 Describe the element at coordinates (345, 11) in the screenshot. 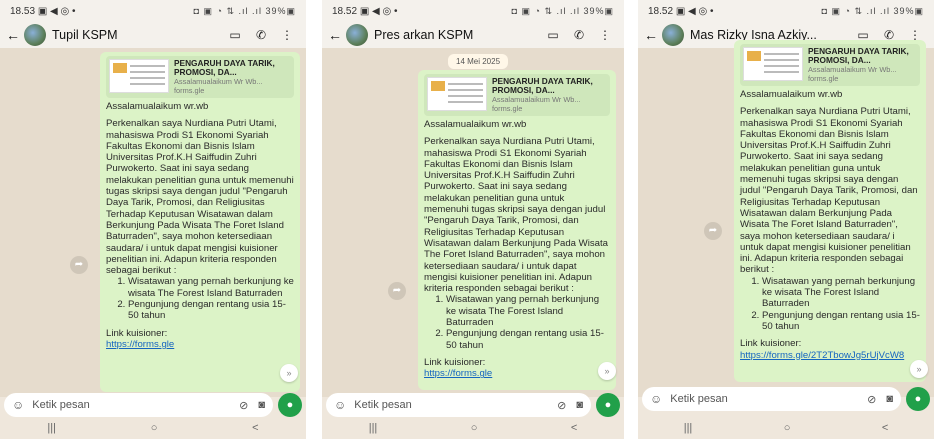

I see `status-time: 18.52` at that location.